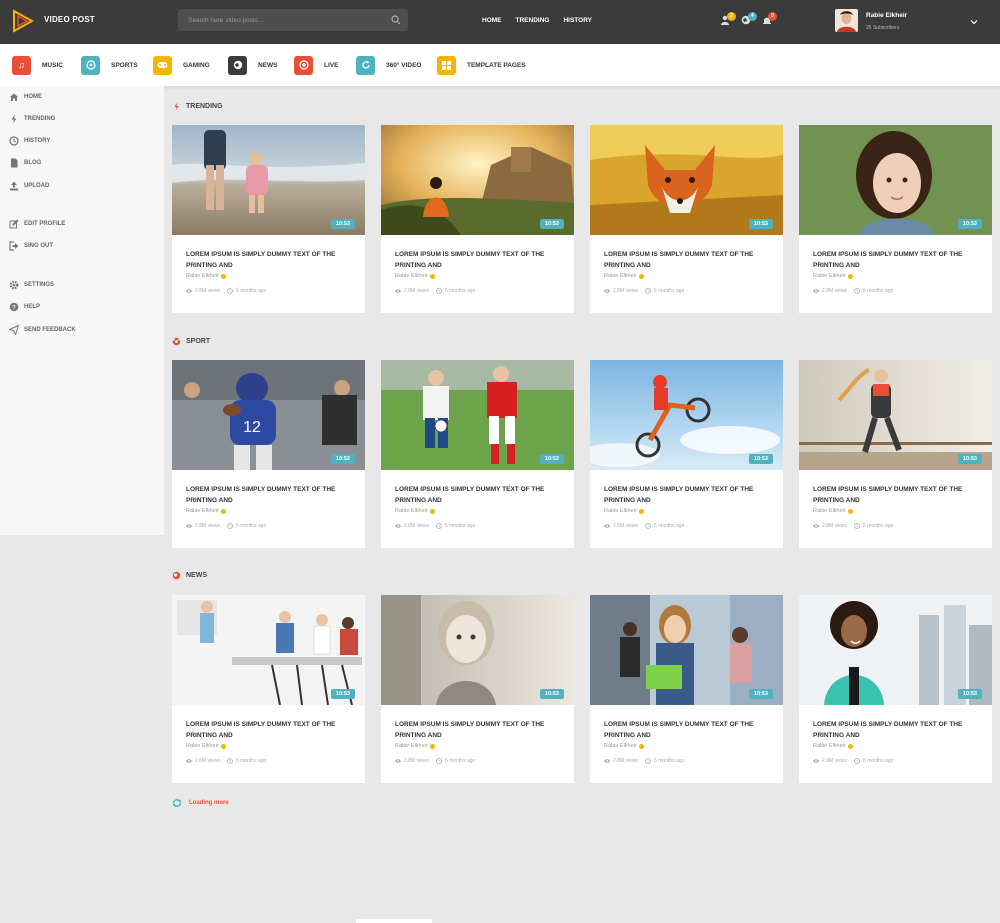 This screenshot has width=1000, height=923. What do you see at coordinates (396, 20) in the screenshot?
I see `search-icon` at bounding box center [396, 20].